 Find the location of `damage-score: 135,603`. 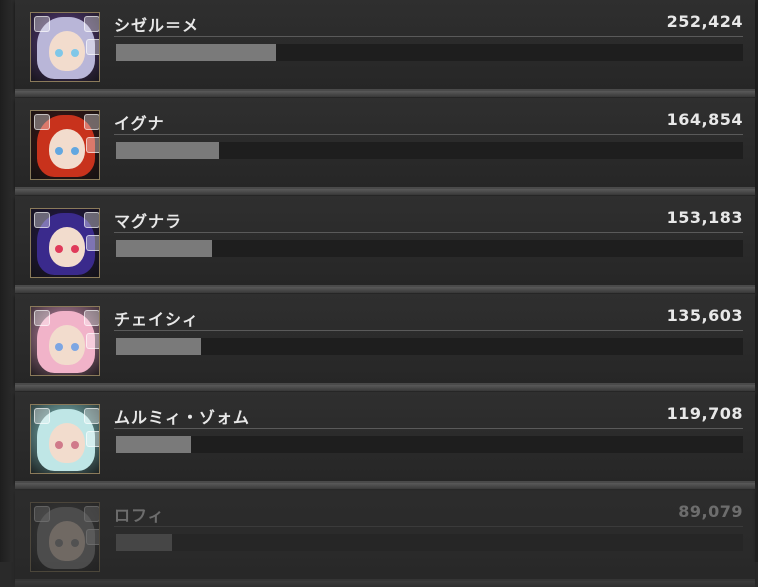

damage-score: 135,603 is located at coordinates (704, 315).